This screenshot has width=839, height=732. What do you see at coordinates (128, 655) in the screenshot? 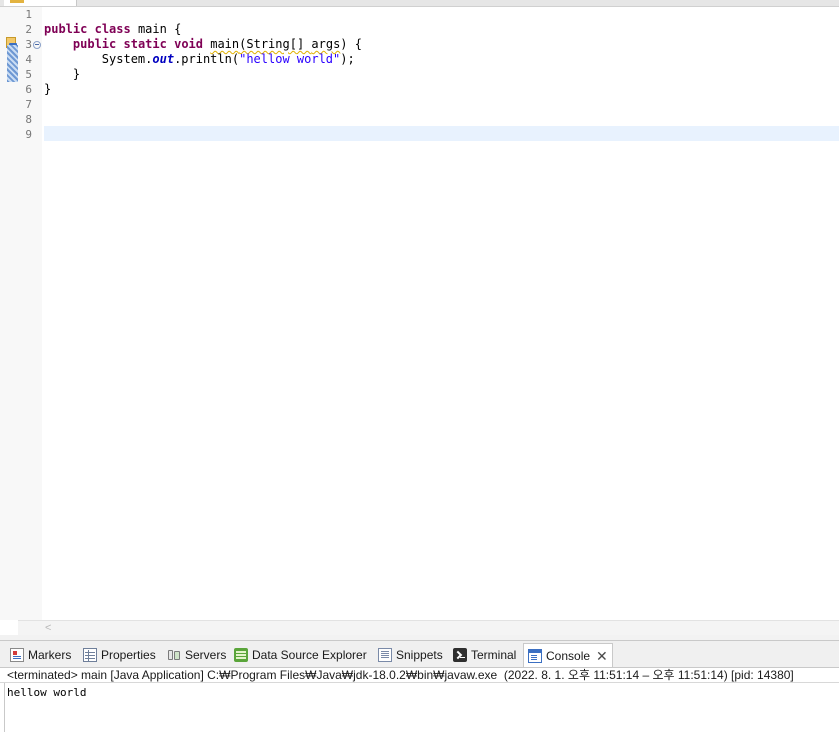
I see `tab-label: Properties` at bounding box center [128, 655].